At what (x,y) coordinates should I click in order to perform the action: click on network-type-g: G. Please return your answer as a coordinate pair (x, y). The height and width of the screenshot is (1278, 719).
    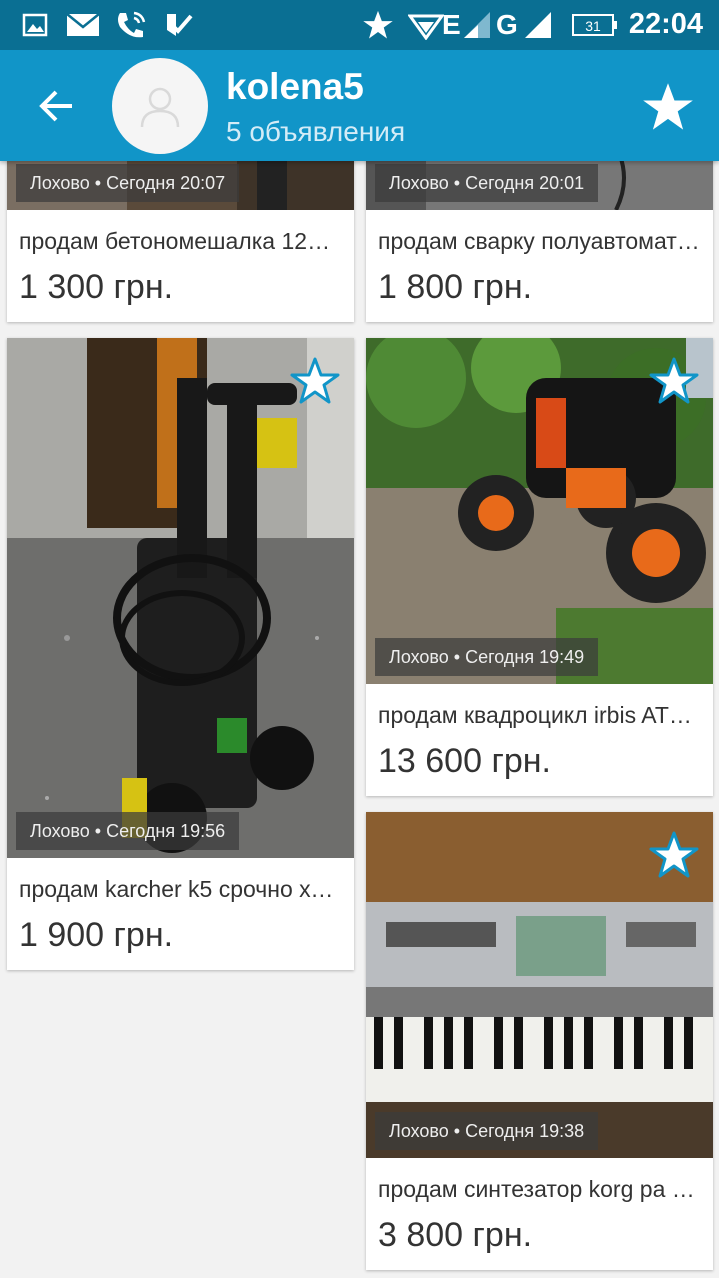
    Looking at the image, I should click on (507, 24).